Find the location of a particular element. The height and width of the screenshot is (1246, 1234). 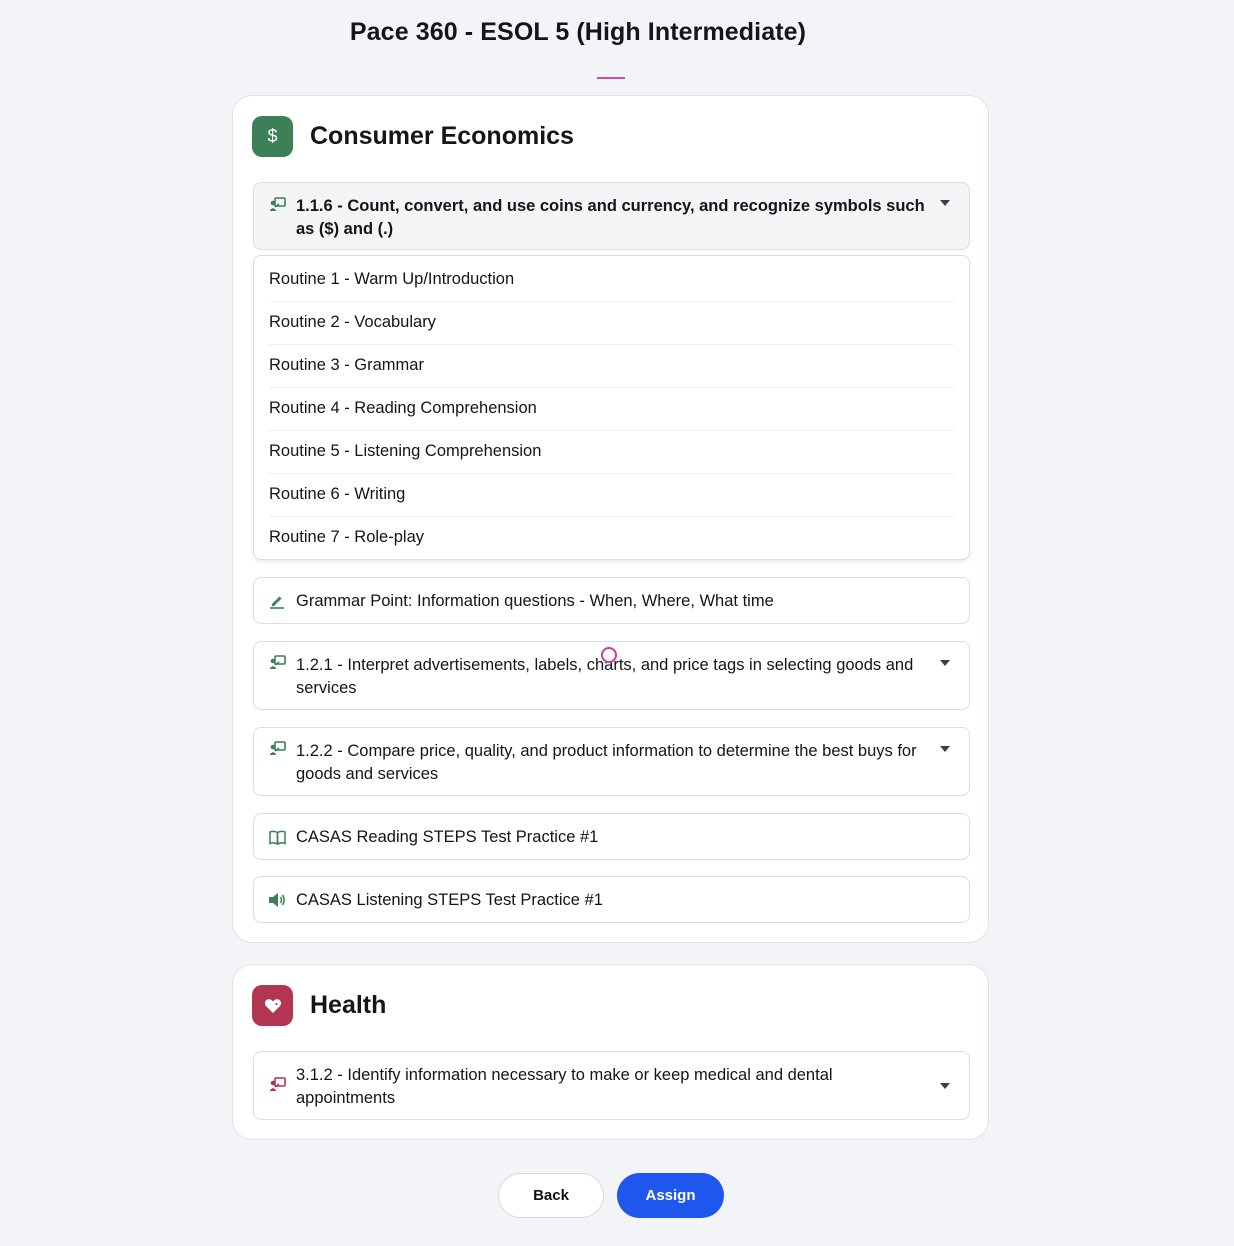

page-title: Pace 360 - ESOL 5 (High Intermediate) is located at coordinates (578, 32).